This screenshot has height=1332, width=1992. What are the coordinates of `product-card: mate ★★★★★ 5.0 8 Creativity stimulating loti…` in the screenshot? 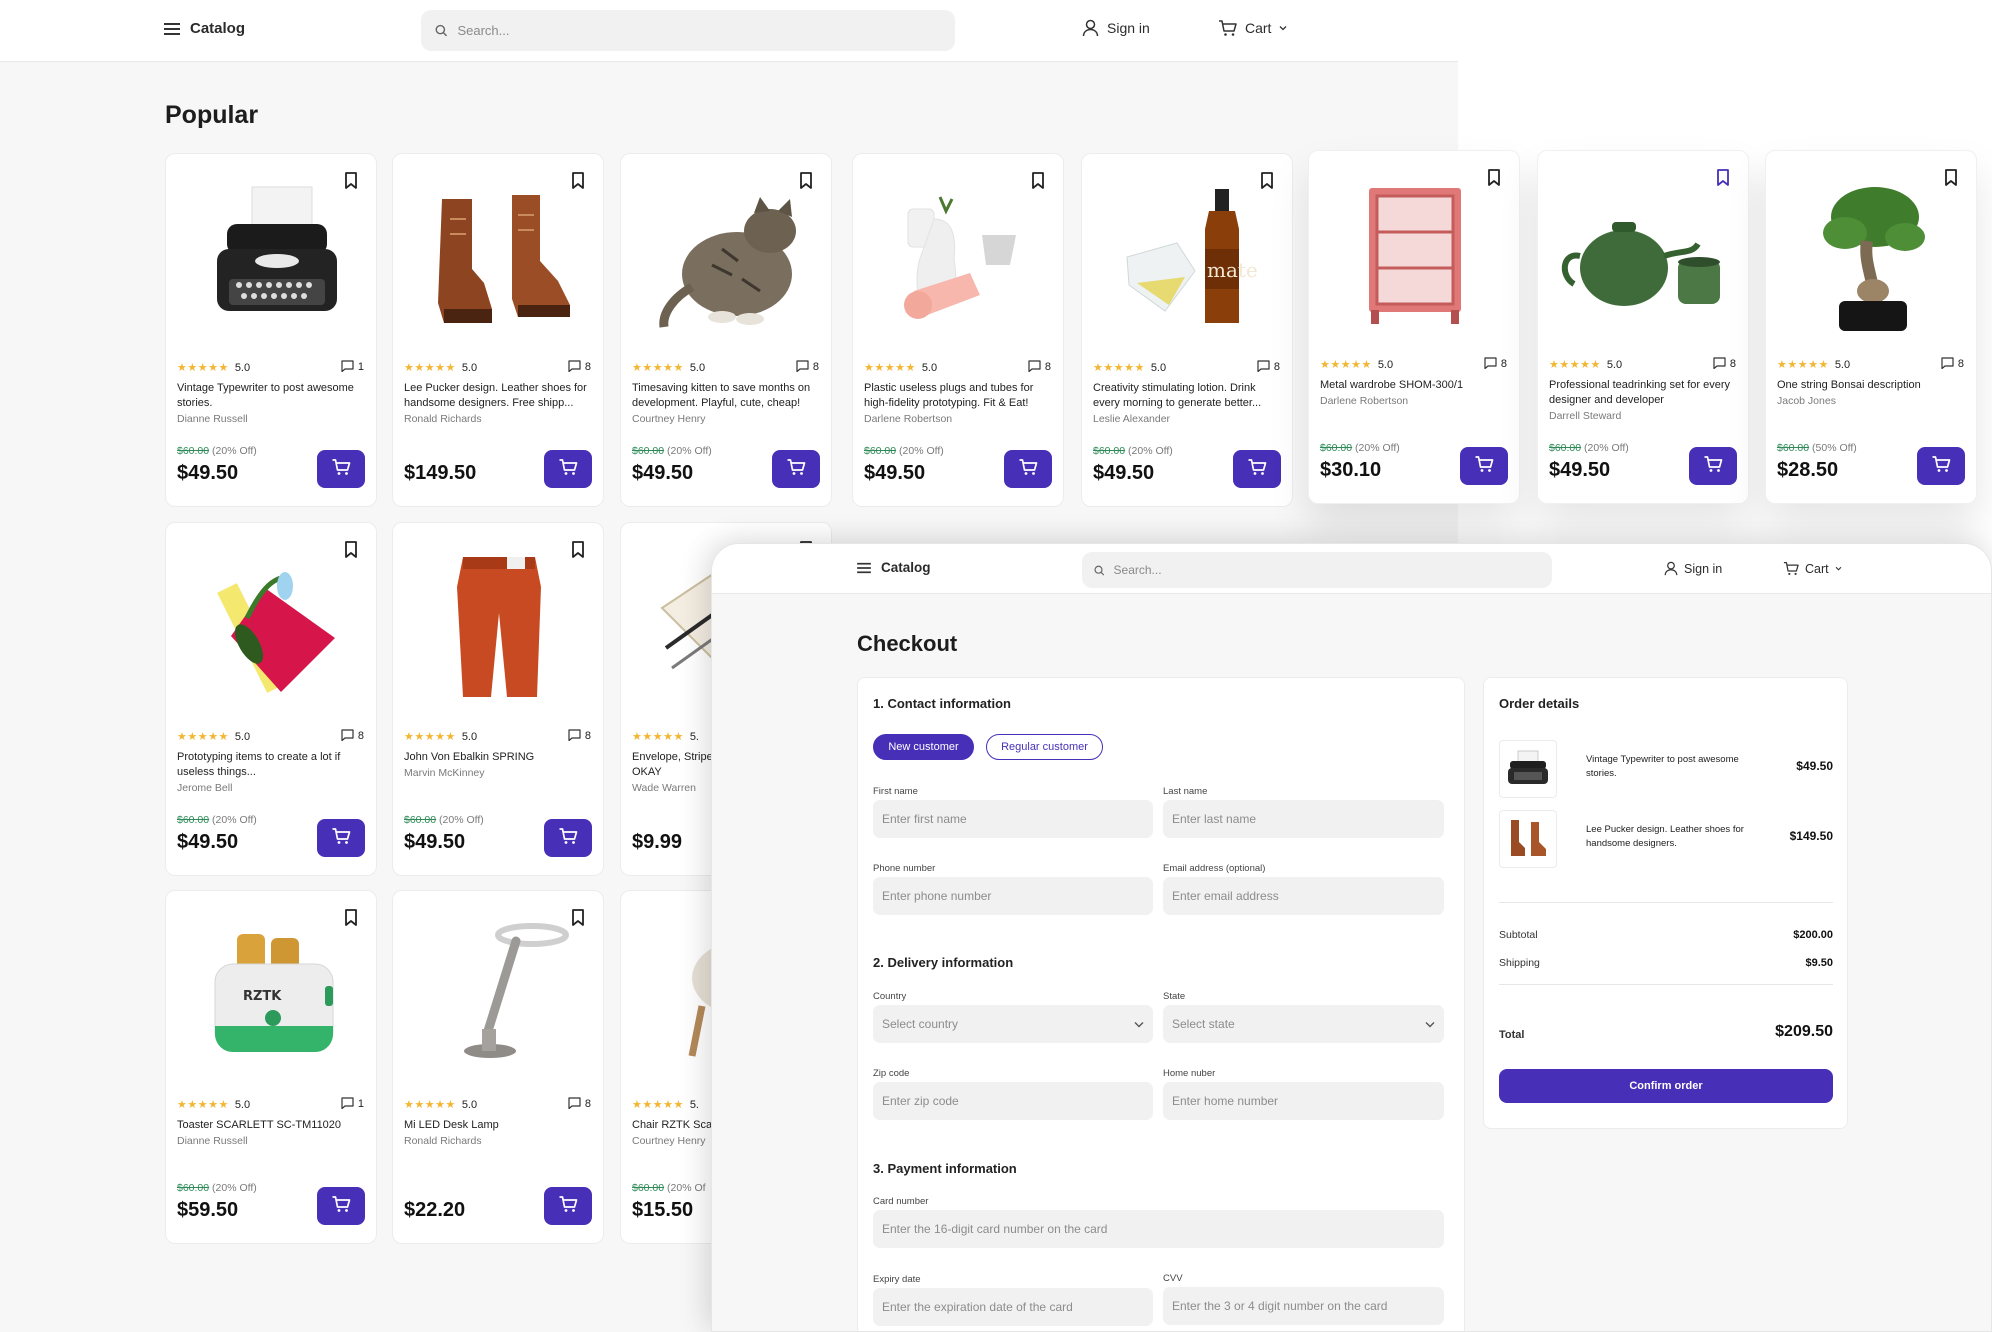 It's located at (1187, 330).